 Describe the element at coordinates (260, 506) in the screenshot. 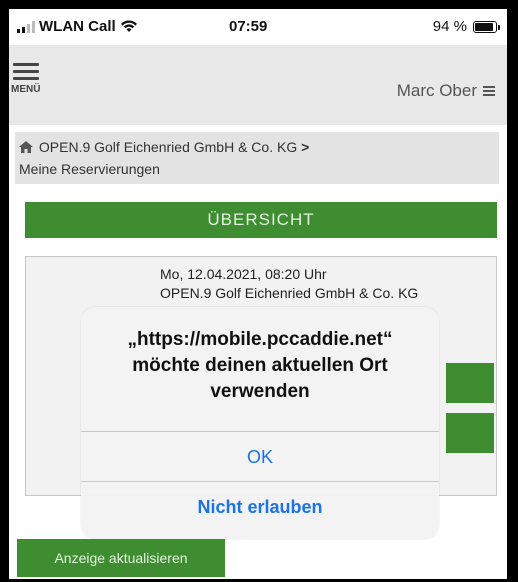

I see `deny-button: Nicht erlauben` at that location.